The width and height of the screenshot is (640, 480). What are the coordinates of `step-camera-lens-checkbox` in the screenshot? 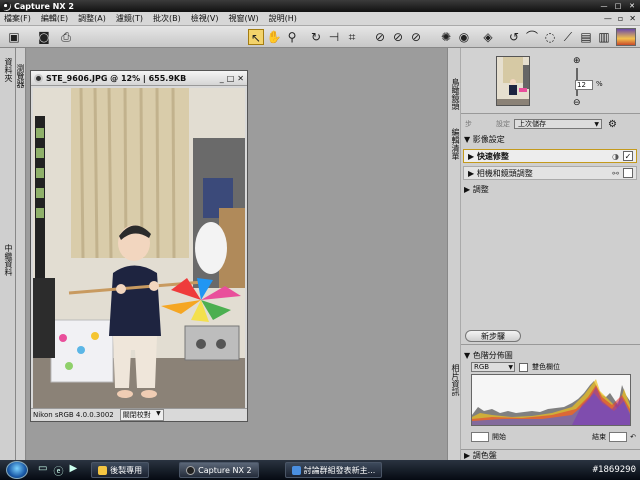 It's located at (628, 173).